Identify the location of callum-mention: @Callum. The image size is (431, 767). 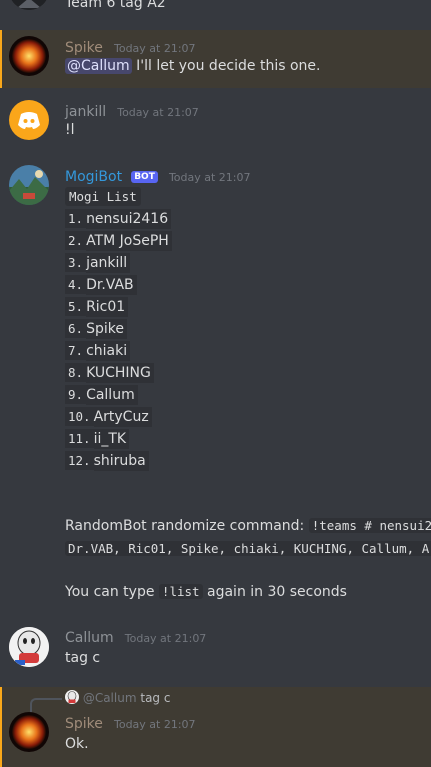
(98, 66).